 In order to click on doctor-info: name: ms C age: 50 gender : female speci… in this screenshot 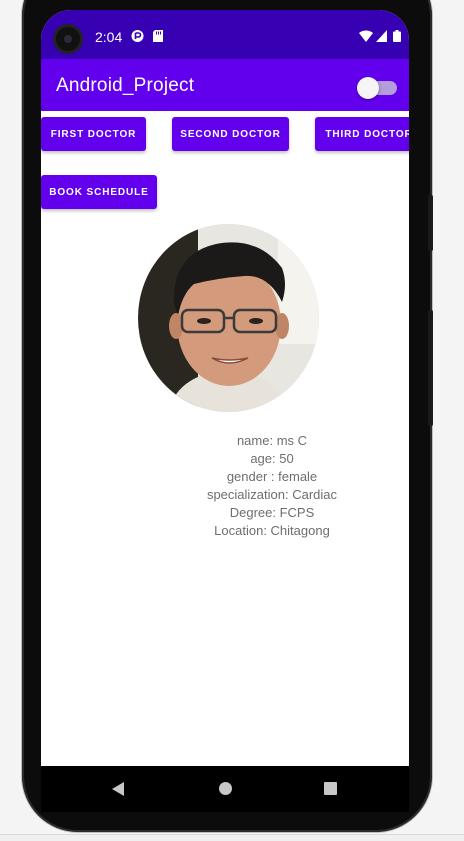, I will do `click(272, 486)`.